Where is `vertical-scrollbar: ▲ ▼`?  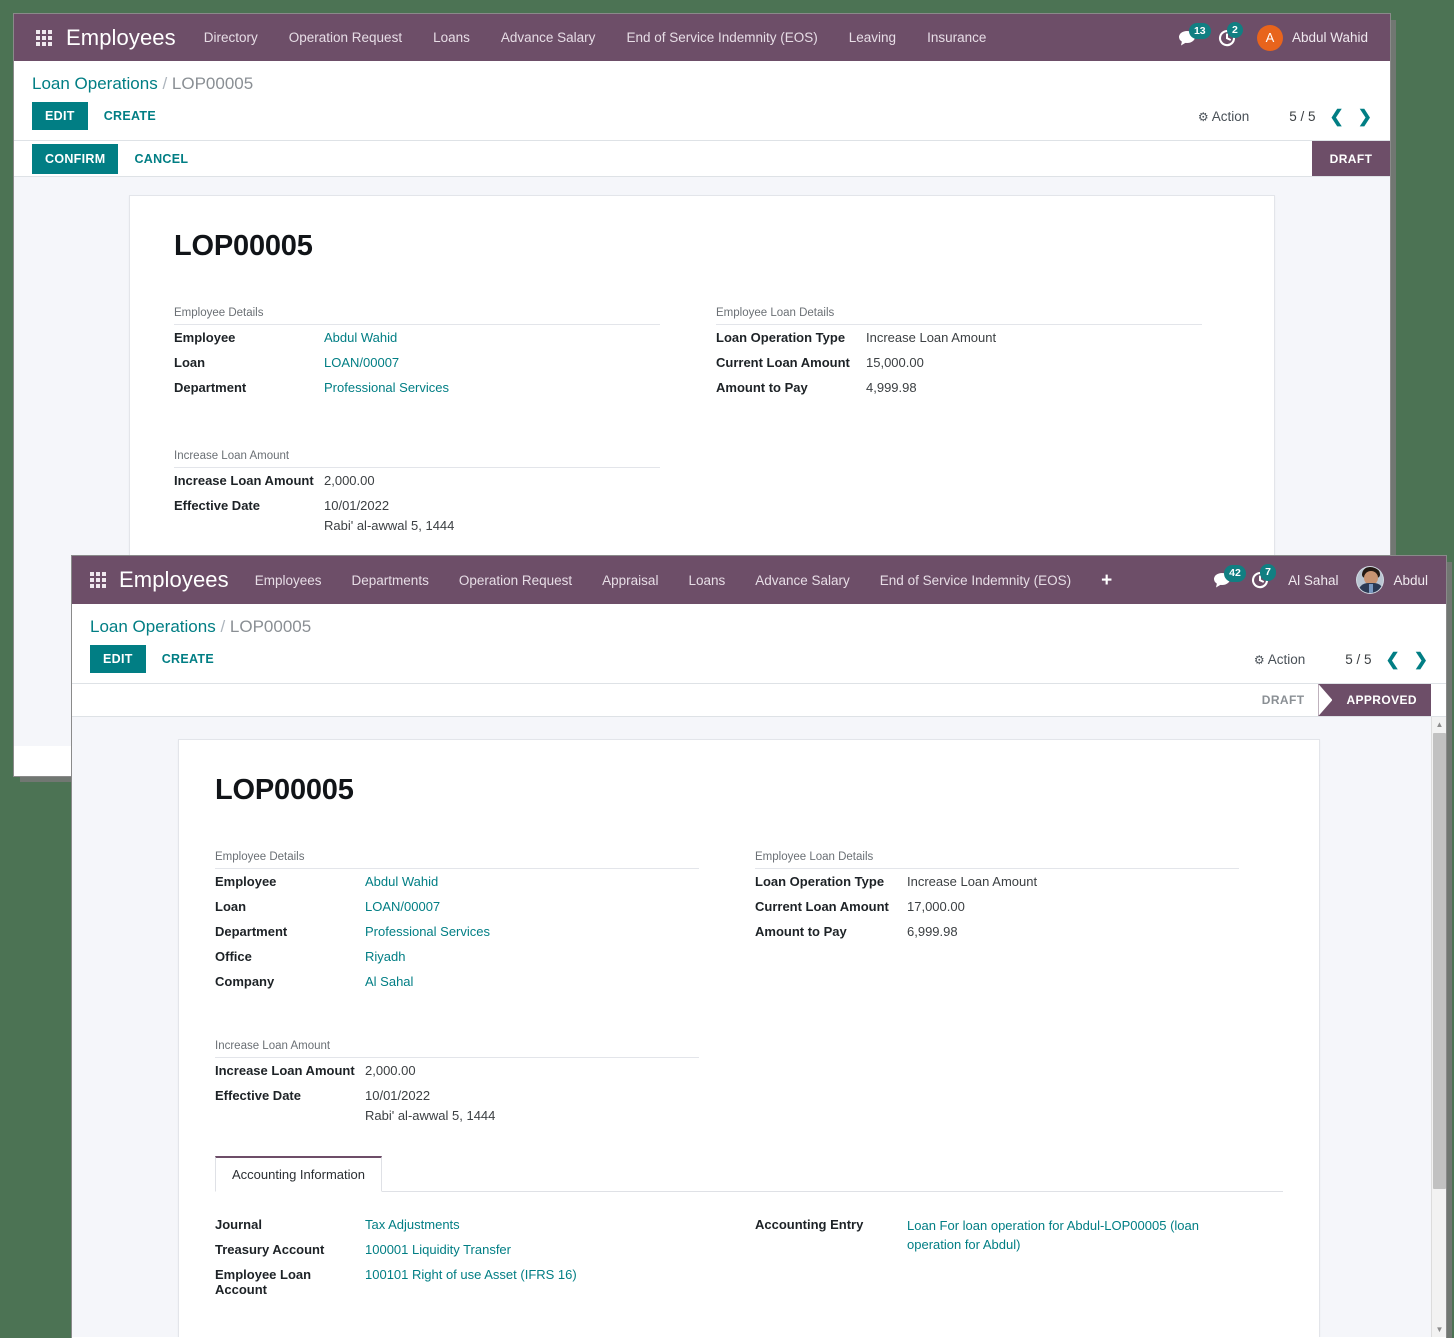 vertical-scrollbar: ▲ ▼ is located at coordinates (1438, 1027).